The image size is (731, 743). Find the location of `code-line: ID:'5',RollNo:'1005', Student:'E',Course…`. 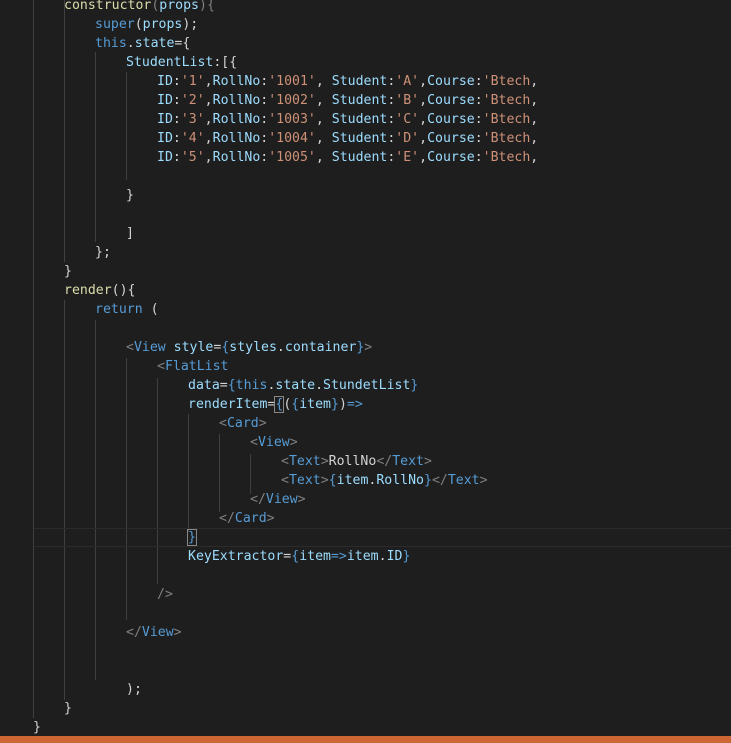

code-line: ID:'5',RollNo:'1005', Student:'E',Course… is located at coordinates (347, 157).